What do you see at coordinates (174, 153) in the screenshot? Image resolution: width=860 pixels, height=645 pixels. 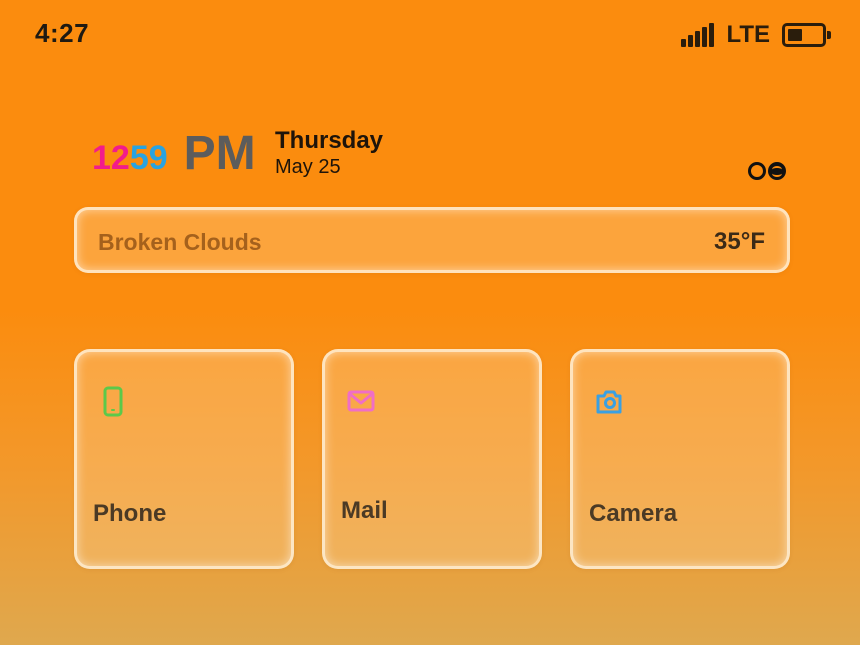 I see `clock: 12 59 PM` at bounding box center [174, 153].